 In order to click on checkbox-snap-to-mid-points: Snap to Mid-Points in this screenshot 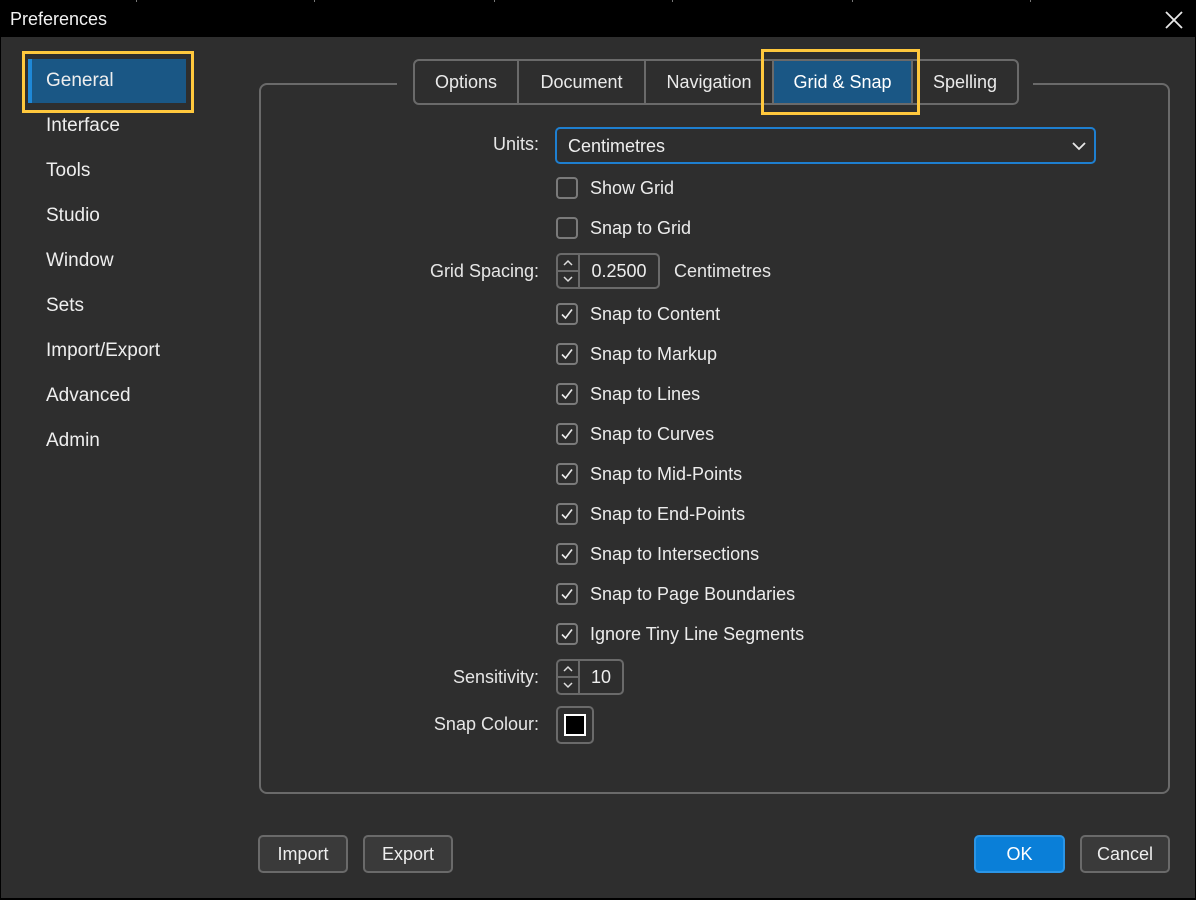, I will do `click(649, 474)`.